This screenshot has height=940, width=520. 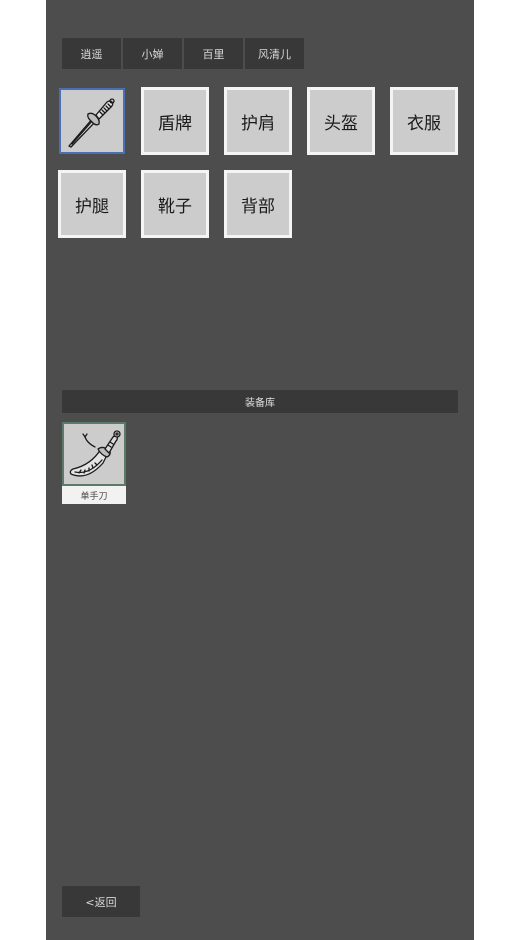 I want to click on tab-xiaochan: 小婵, so click(x=152, y=53).